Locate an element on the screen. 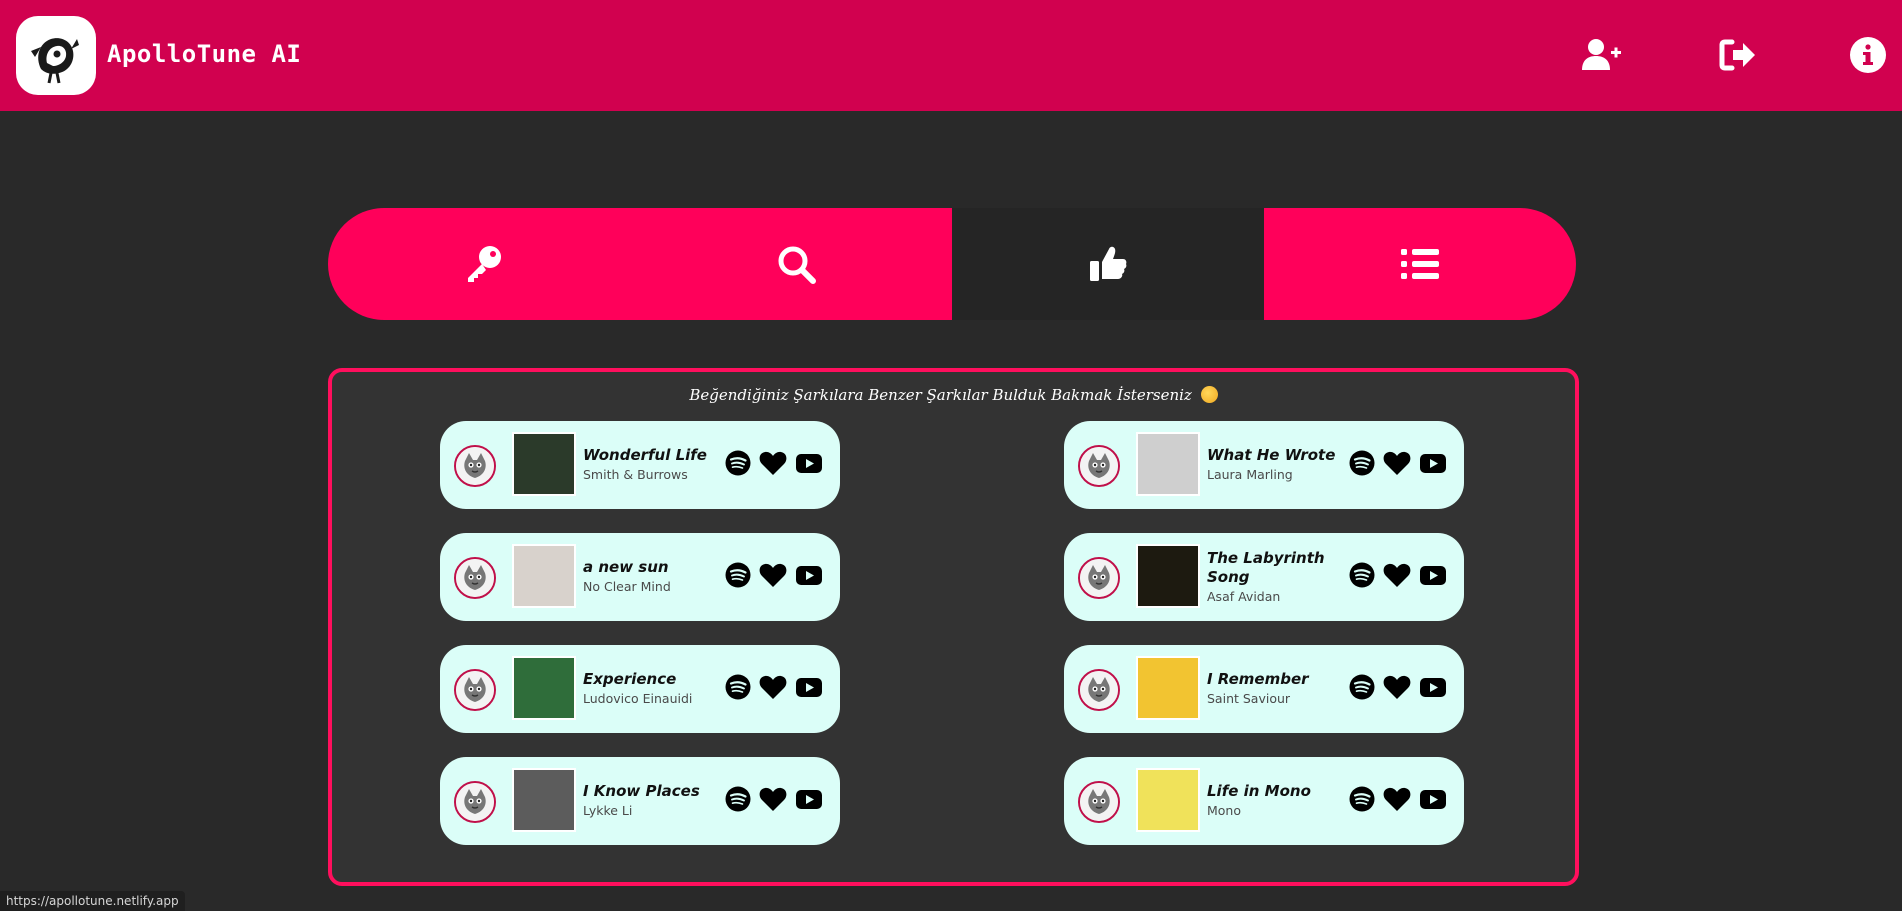  list-icon is located at coordinates (1420, 264).